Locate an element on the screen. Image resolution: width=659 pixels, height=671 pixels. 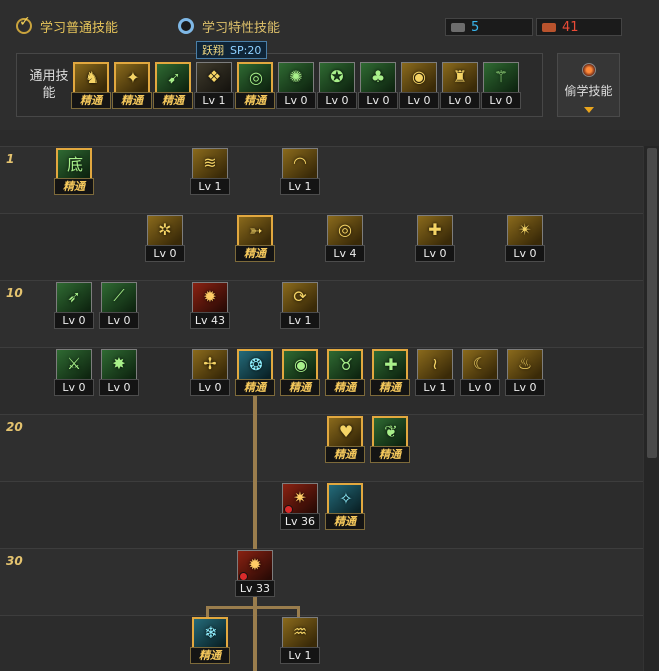
common-skills-label: 通用技能 is located at coordinates (49, 85).